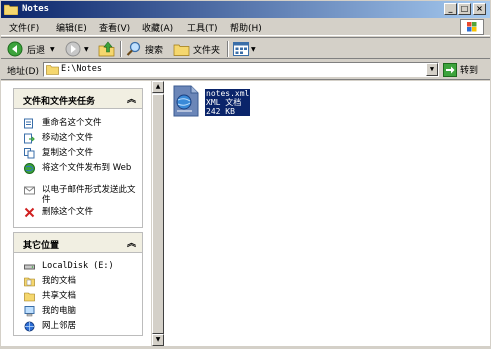  Describe the element at coordinates (29, 153) in the screenshot. I see `copy-icon` at that location.